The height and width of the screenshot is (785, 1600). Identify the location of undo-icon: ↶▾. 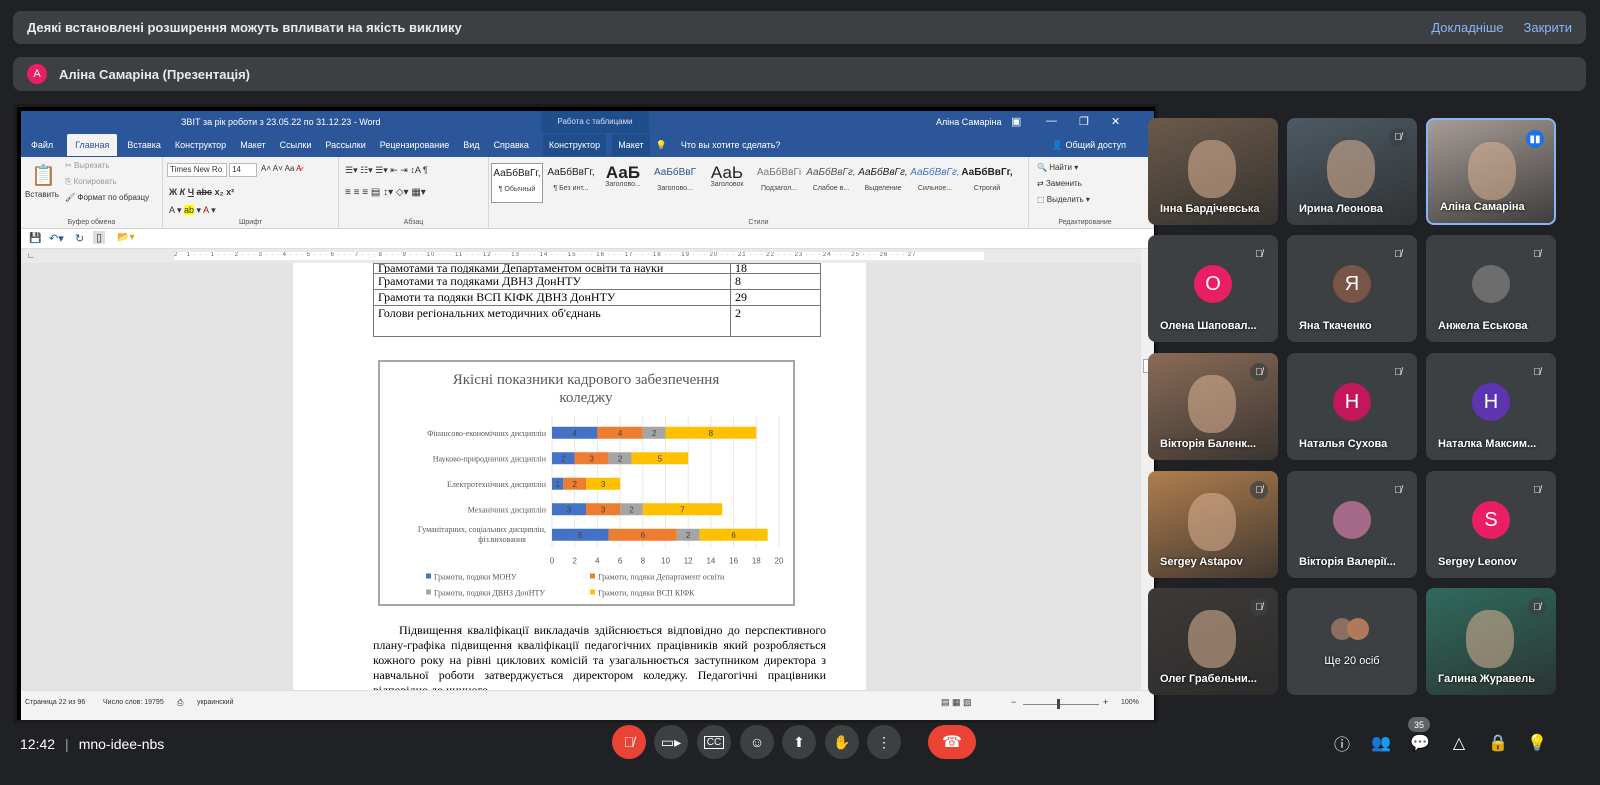
(56, 238).